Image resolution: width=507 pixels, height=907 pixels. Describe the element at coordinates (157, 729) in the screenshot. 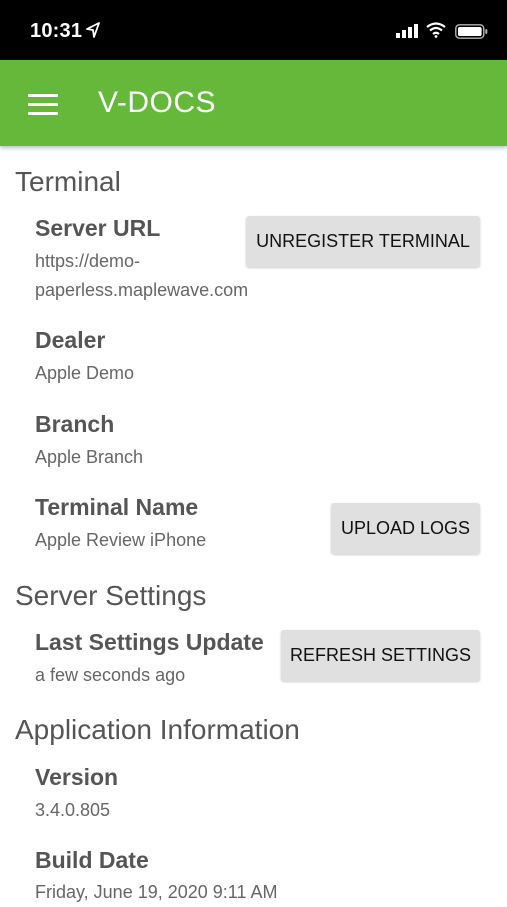

I see `application-information-section-title: Application Information` at that location.